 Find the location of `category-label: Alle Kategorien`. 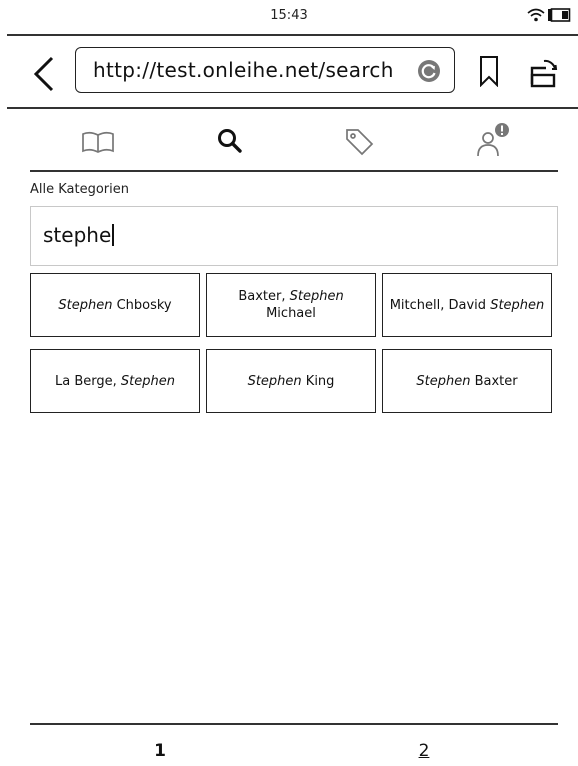

category-label: Alle Kategorien is located at coordinates (79, 189).